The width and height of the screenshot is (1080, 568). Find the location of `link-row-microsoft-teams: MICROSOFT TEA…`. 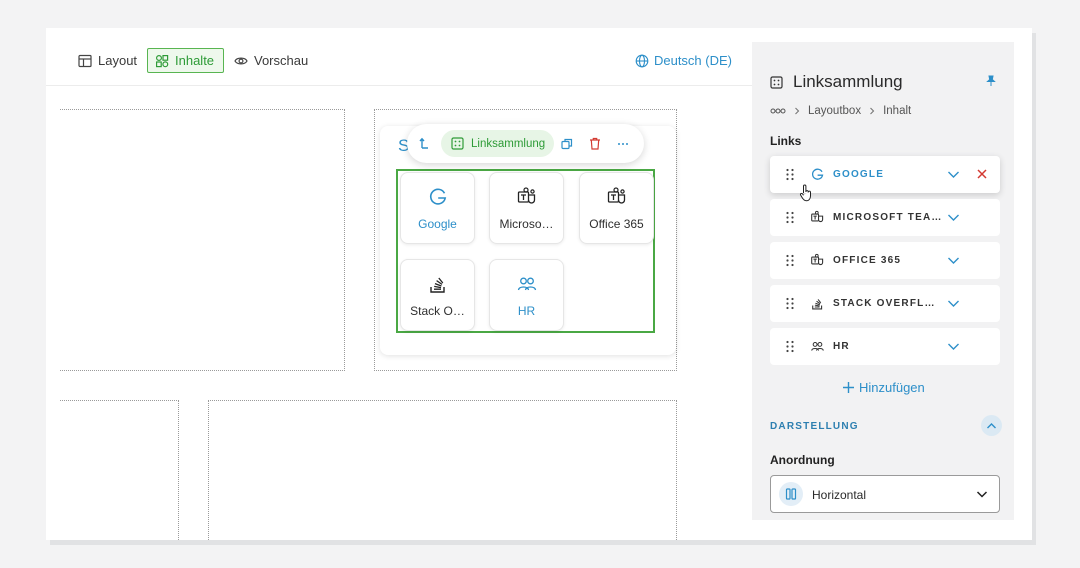

link-row-microsoft-teams: MICROSOFT TEA… is located at coordinates (885, 217).